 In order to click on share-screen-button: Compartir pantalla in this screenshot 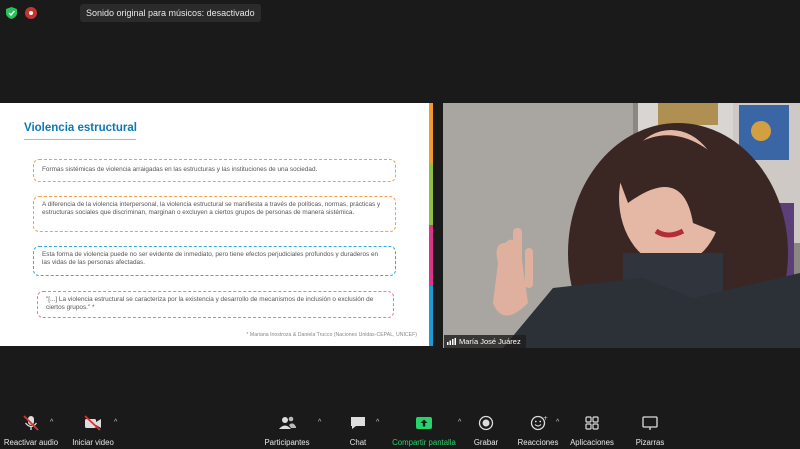, I will do `click(424, 429)`.